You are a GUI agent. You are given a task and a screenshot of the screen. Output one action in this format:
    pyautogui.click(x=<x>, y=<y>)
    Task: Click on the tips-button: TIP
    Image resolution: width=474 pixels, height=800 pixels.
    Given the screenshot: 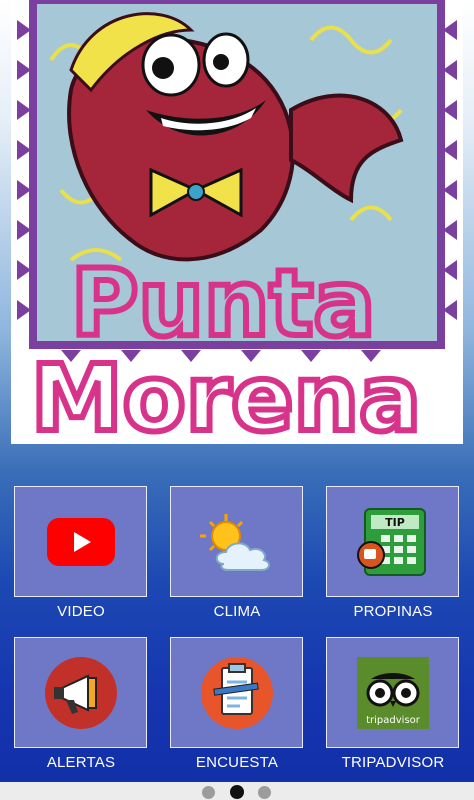 What is the action you would take?
    pyautogui.click(x=392, y=541)
    